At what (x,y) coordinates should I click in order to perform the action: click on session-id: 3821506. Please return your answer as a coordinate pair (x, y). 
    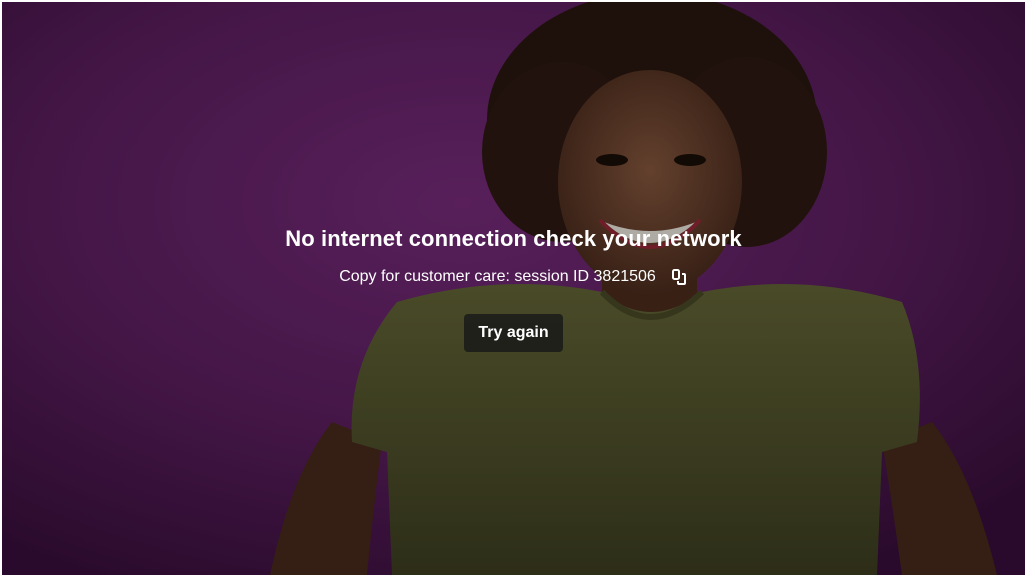
    Looking at the image, I should click on (624, 276).